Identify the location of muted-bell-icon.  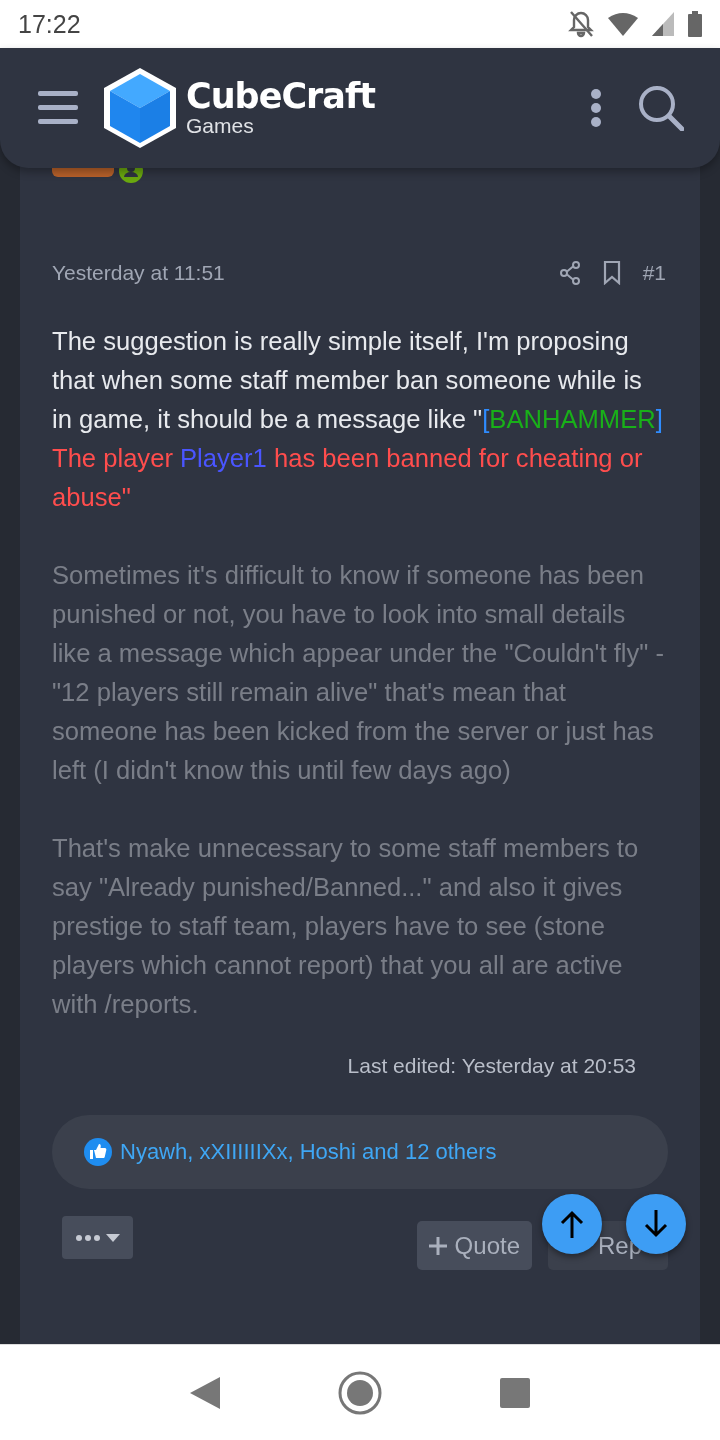
(581, 24).